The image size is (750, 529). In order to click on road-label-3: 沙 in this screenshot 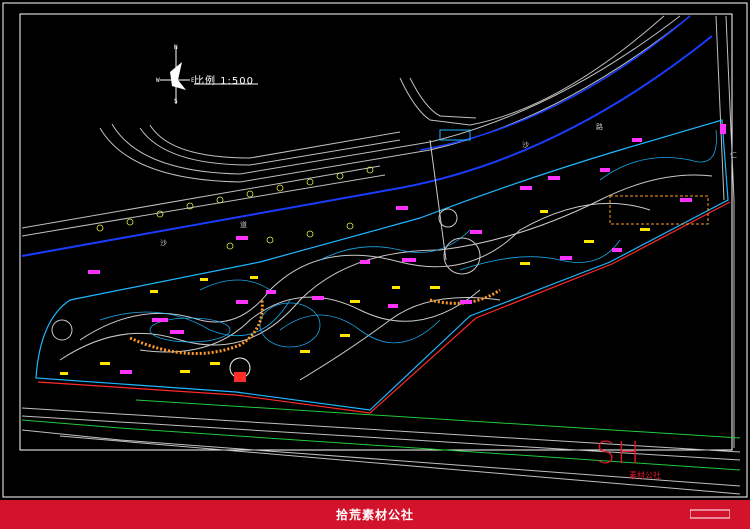, I will do `click(163, 243)`.